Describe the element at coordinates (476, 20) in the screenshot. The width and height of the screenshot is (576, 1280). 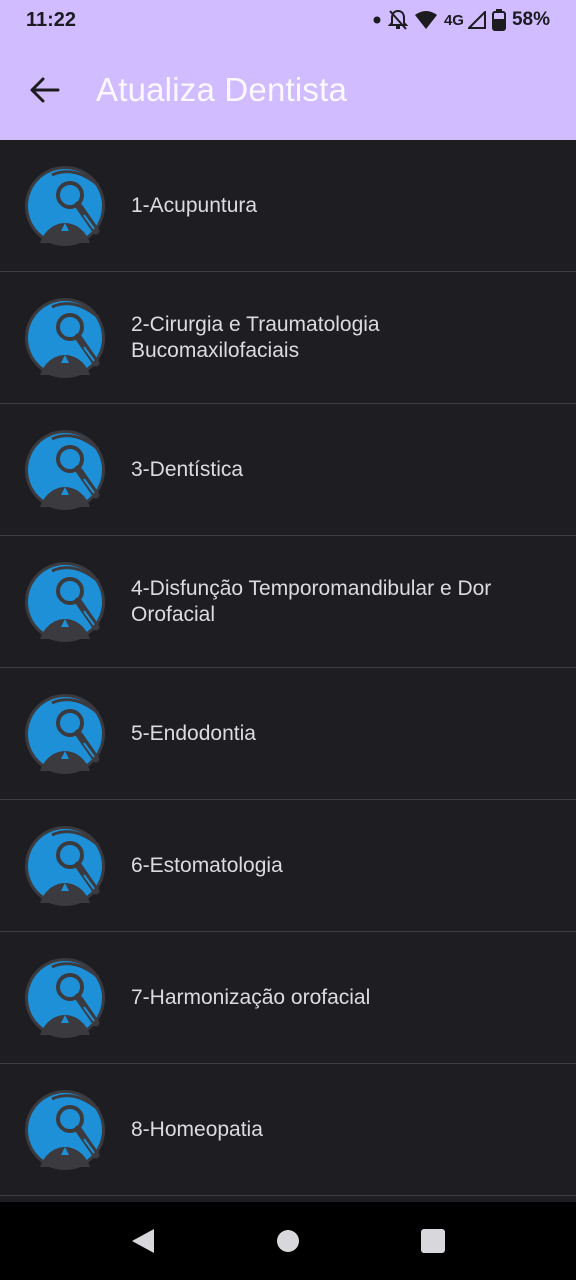
I see `signal-icon` at that location.